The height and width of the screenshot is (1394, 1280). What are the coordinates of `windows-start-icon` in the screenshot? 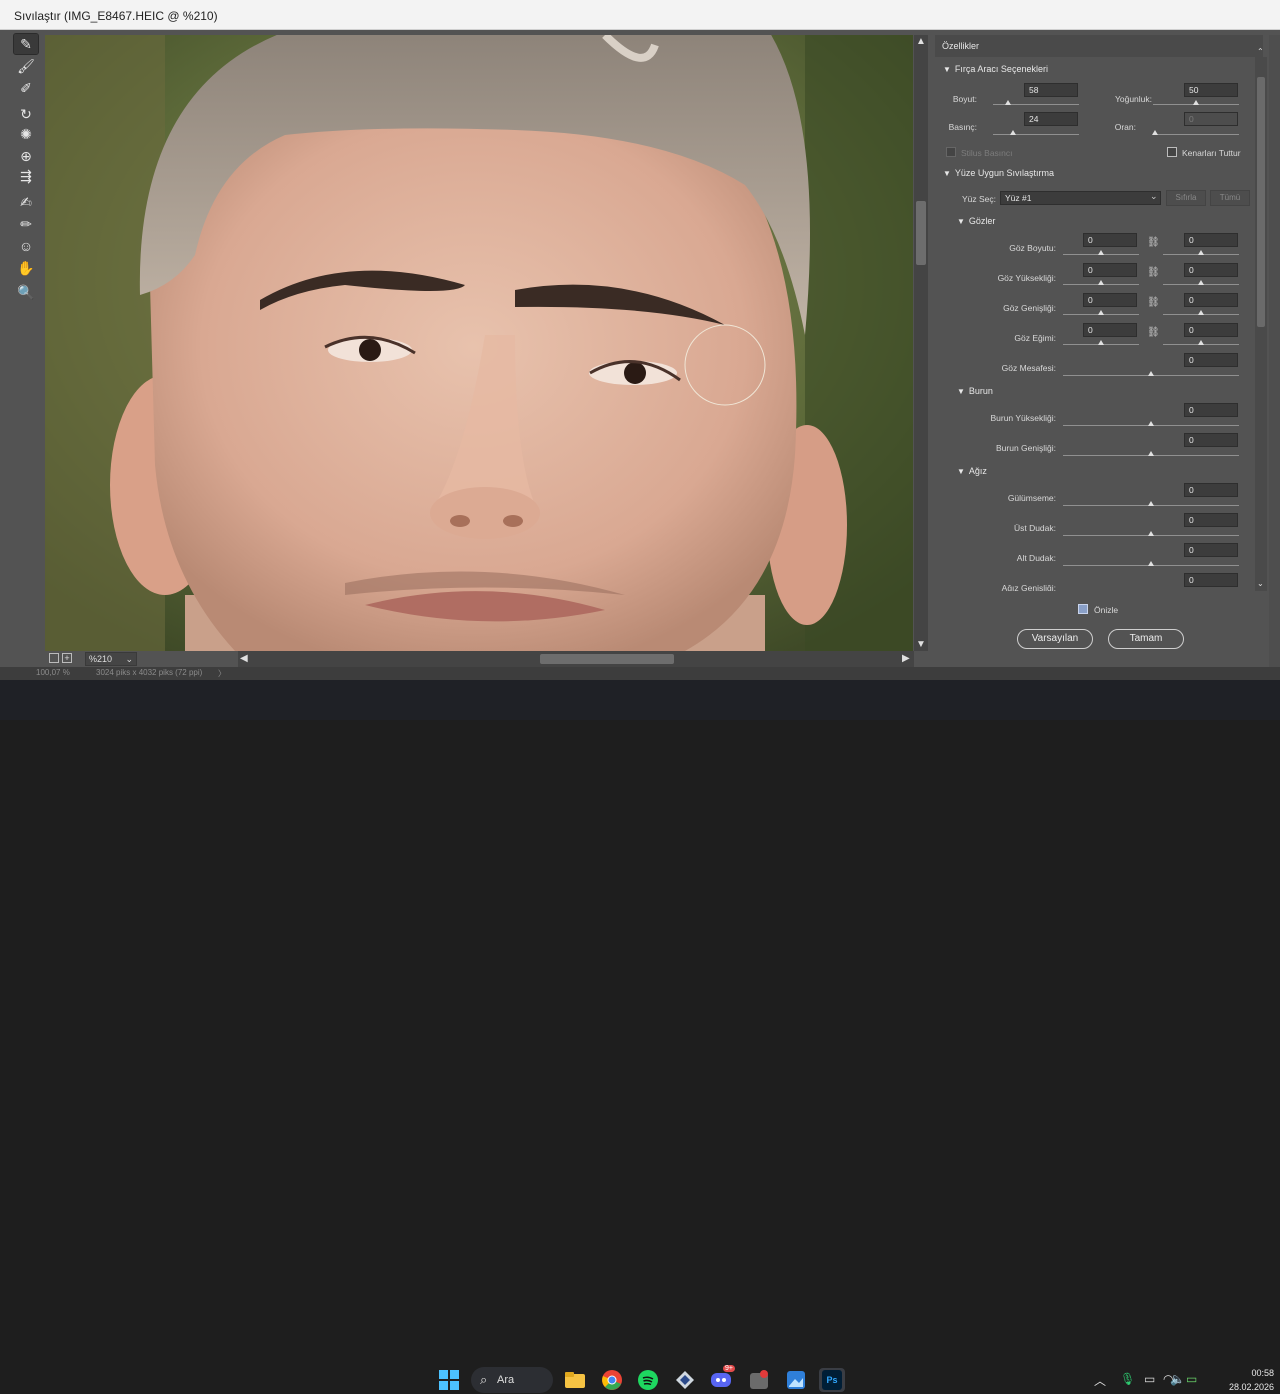 It's located at (449, 1380).